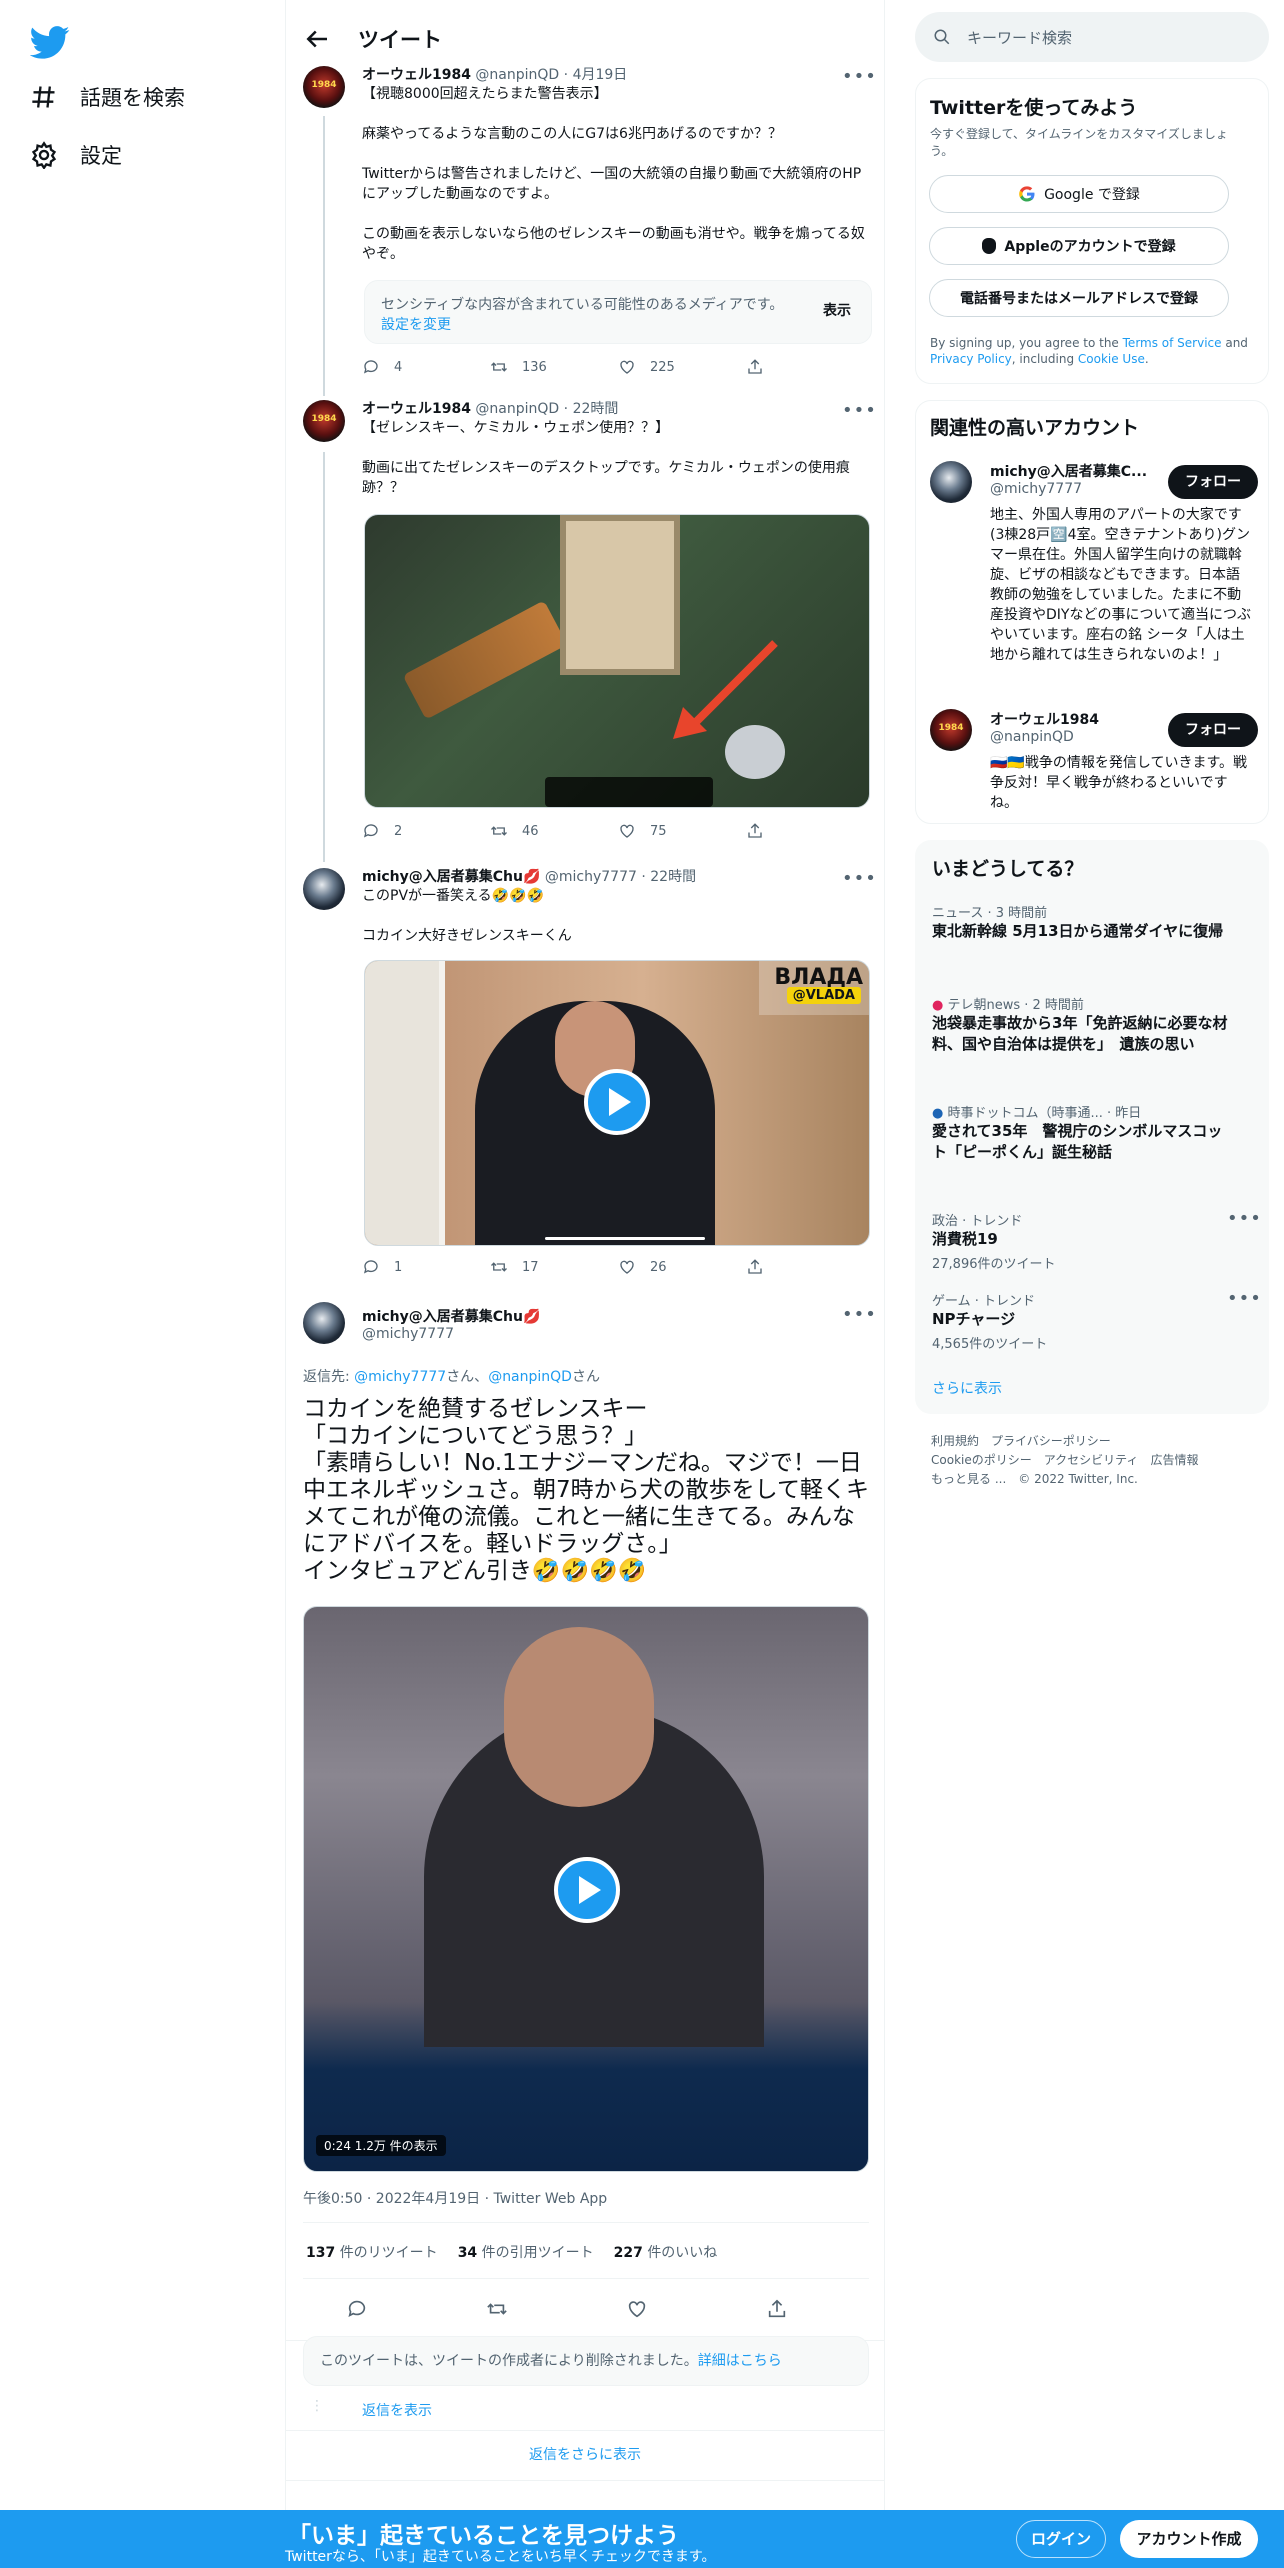 The height and width of the screenshot is (2568, 1284). I want to click on nav-settings: 設定, so click(76, 155).